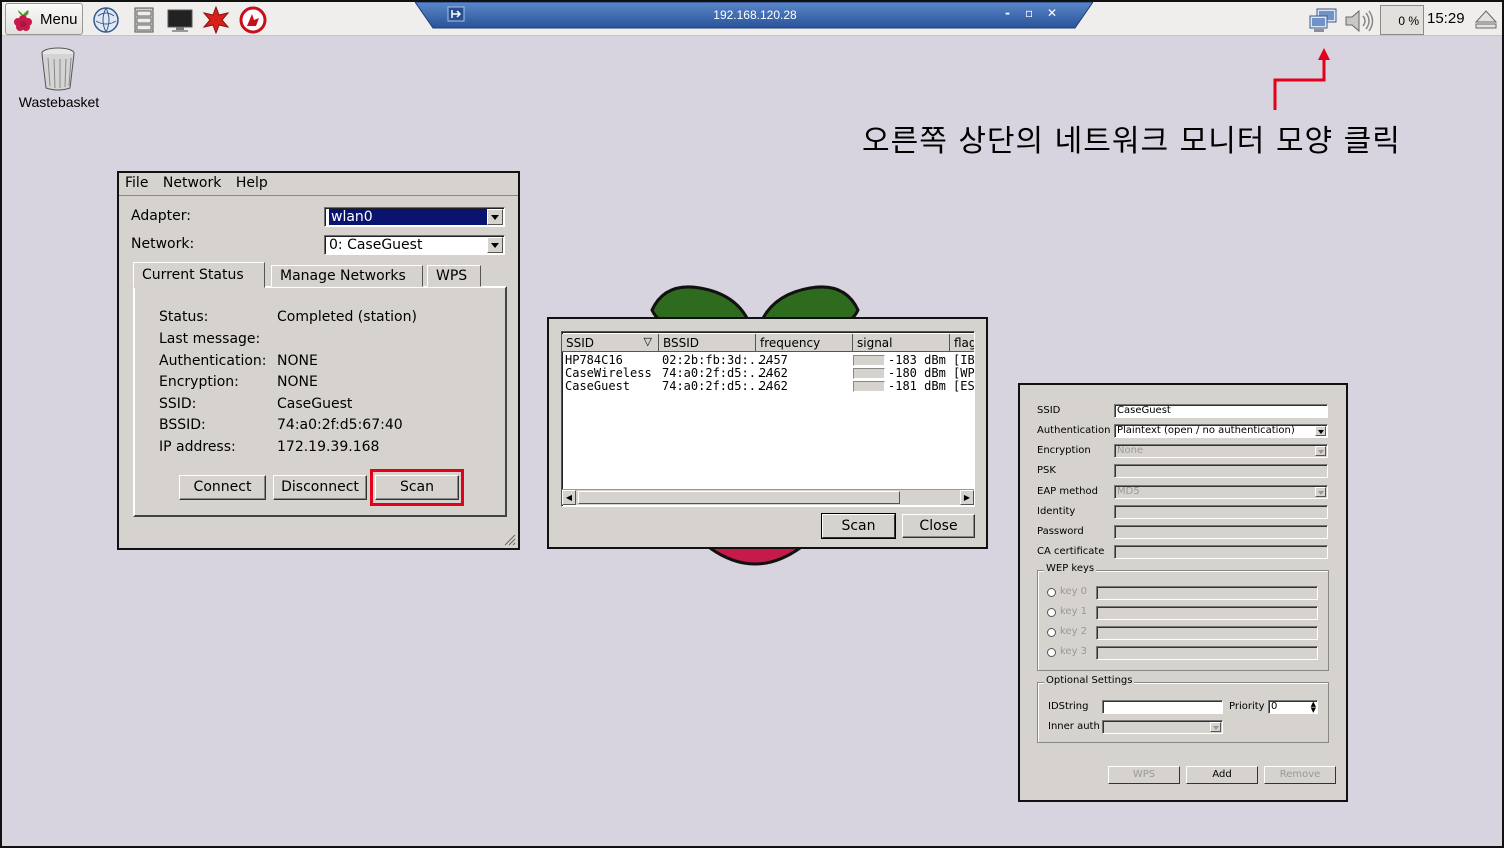 The image size is (1504, 848). I want to click on scan-again-button: Scan, so click(858, 526).